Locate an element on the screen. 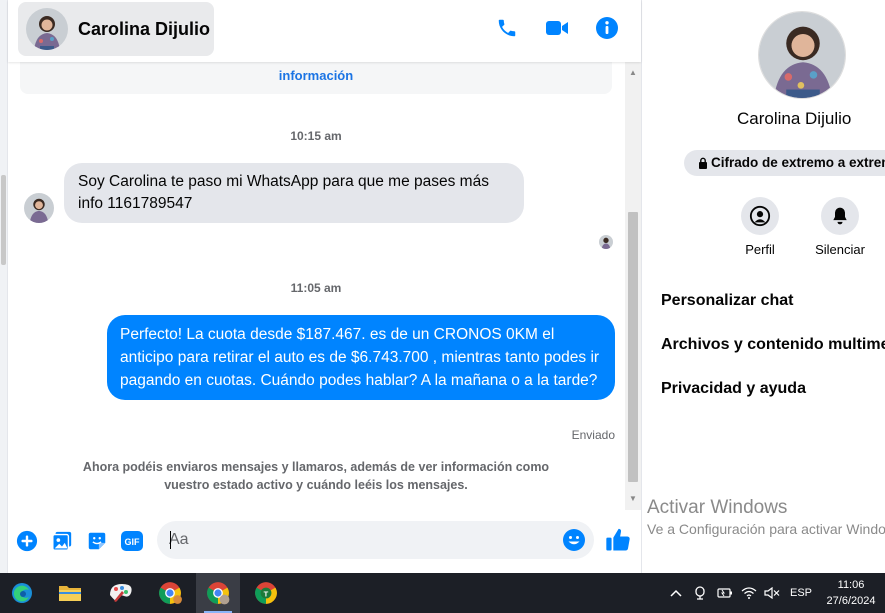 The width and height of the screenshot is (885, 613). scroll-down-arrow-icon: ▼ is located at coordinates (633, 498).